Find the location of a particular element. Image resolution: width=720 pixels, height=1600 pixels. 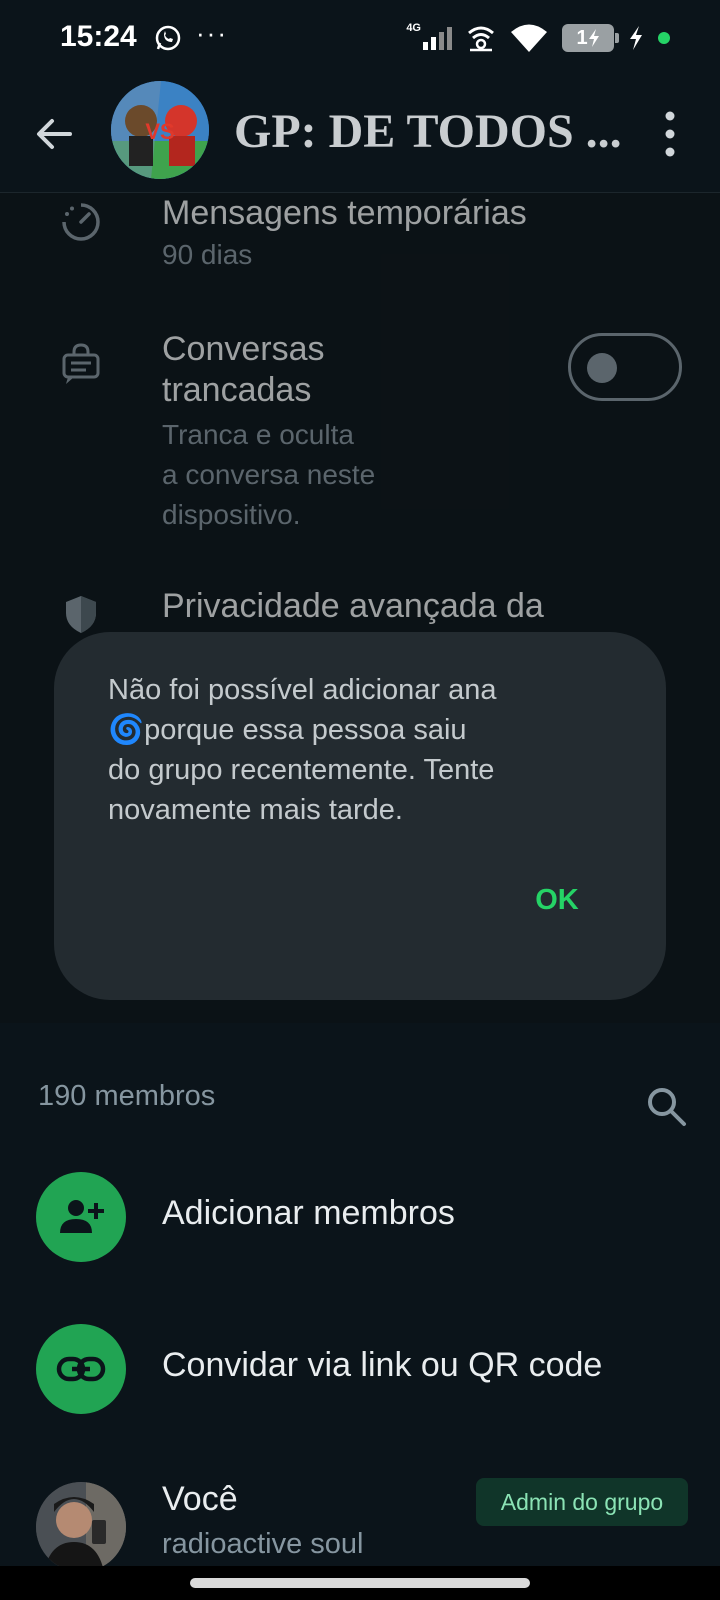

cell-signal-icon is located at coordinates (437, 38).